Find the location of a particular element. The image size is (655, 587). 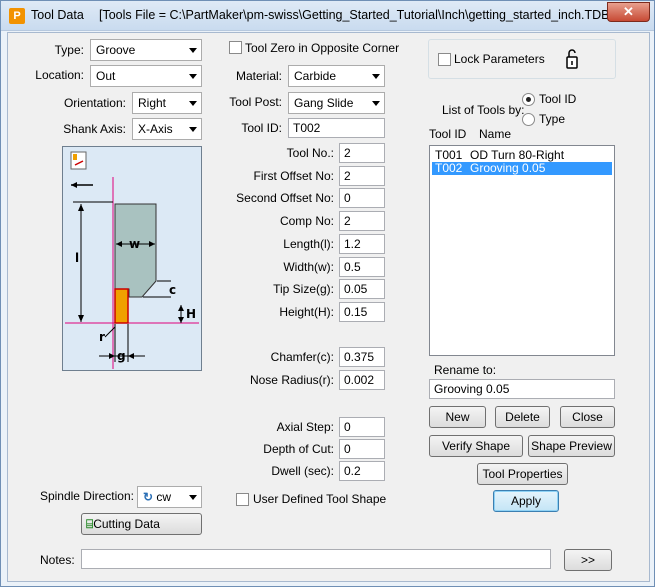

list-by-tool-id-radio is located at coordinates (528, 99).